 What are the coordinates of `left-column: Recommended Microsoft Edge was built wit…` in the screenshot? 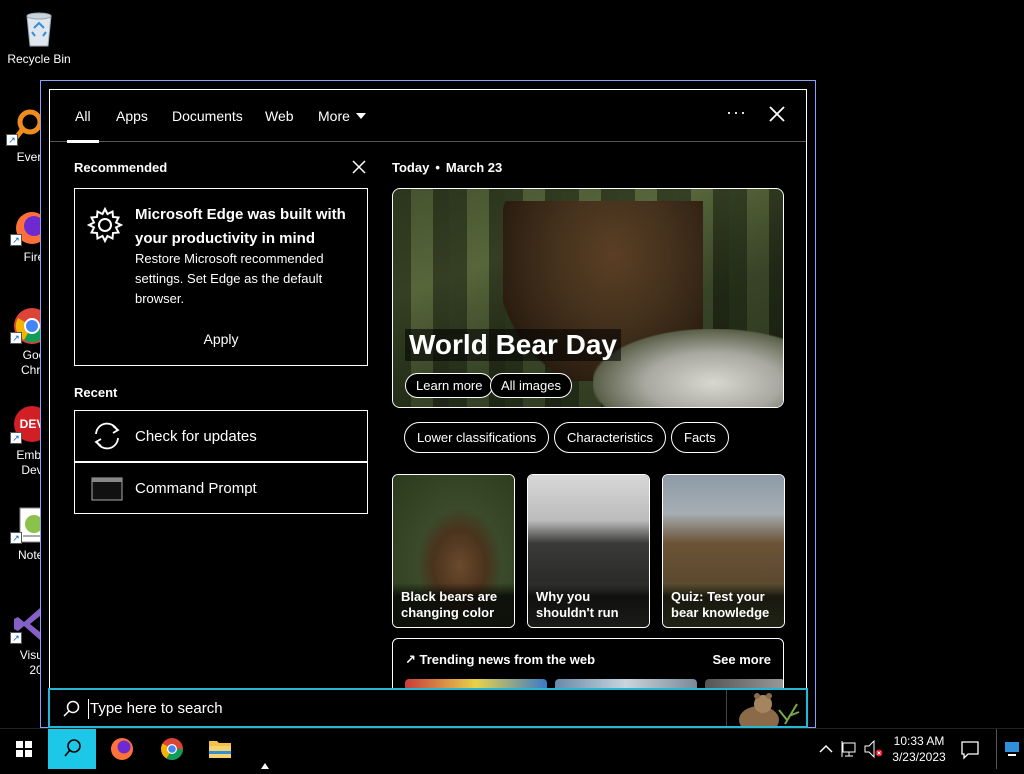 It's located at (221, 336).